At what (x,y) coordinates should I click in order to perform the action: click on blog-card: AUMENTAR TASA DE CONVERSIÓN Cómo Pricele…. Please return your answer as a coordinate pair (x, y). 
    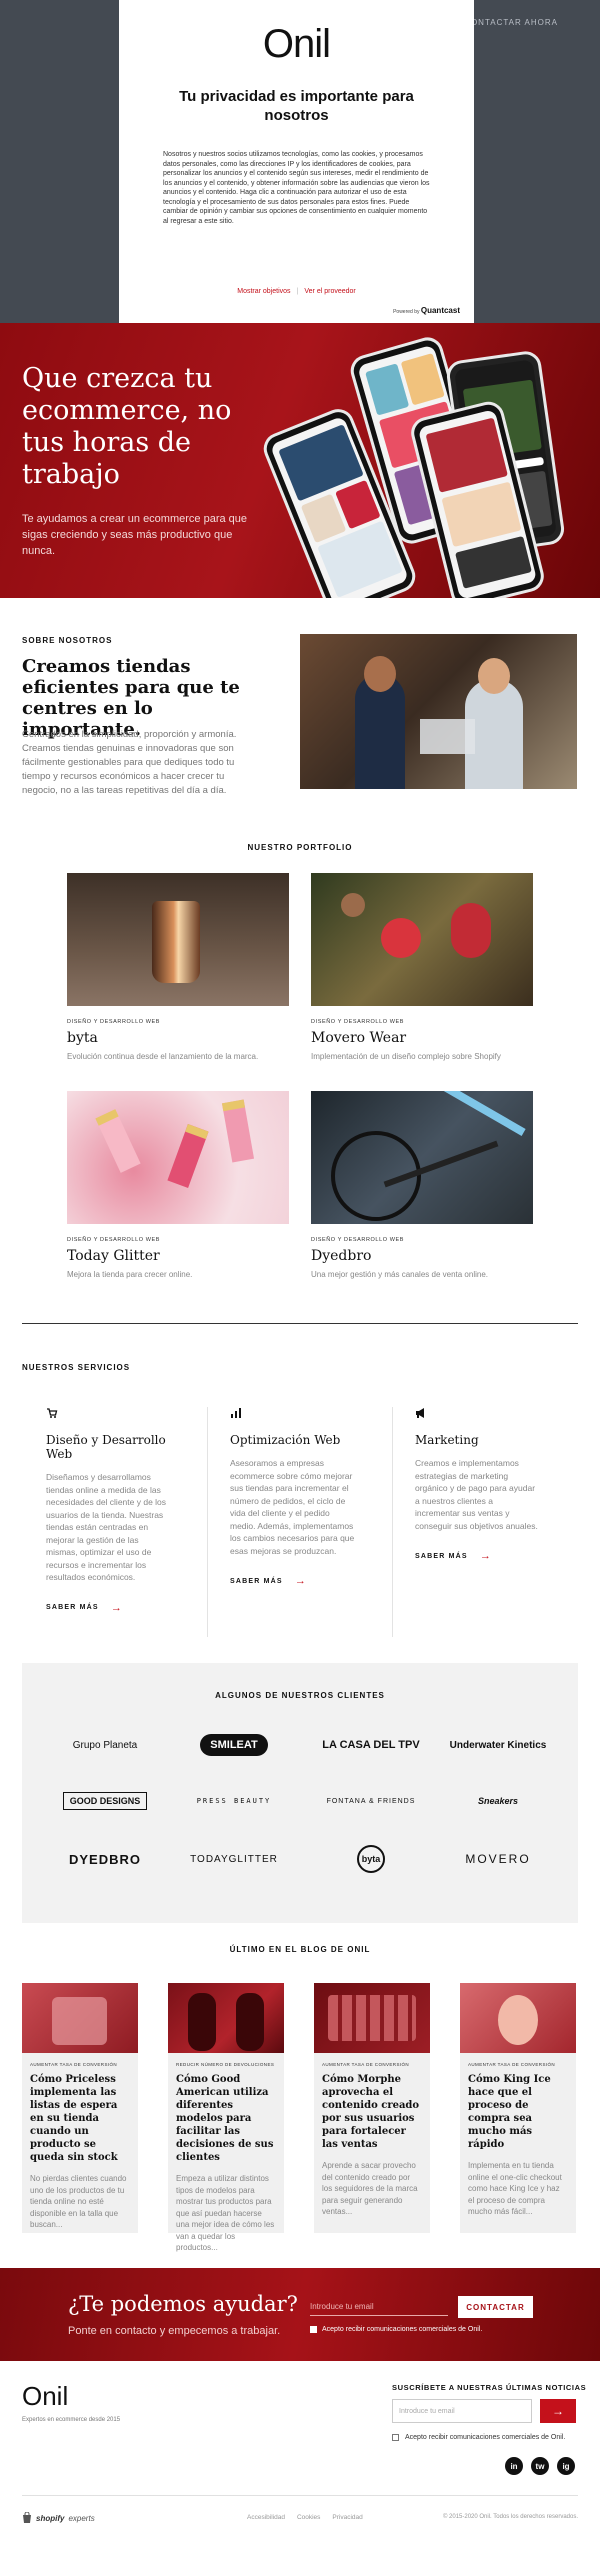
    Looking at the image, I should click on (80, 2108).